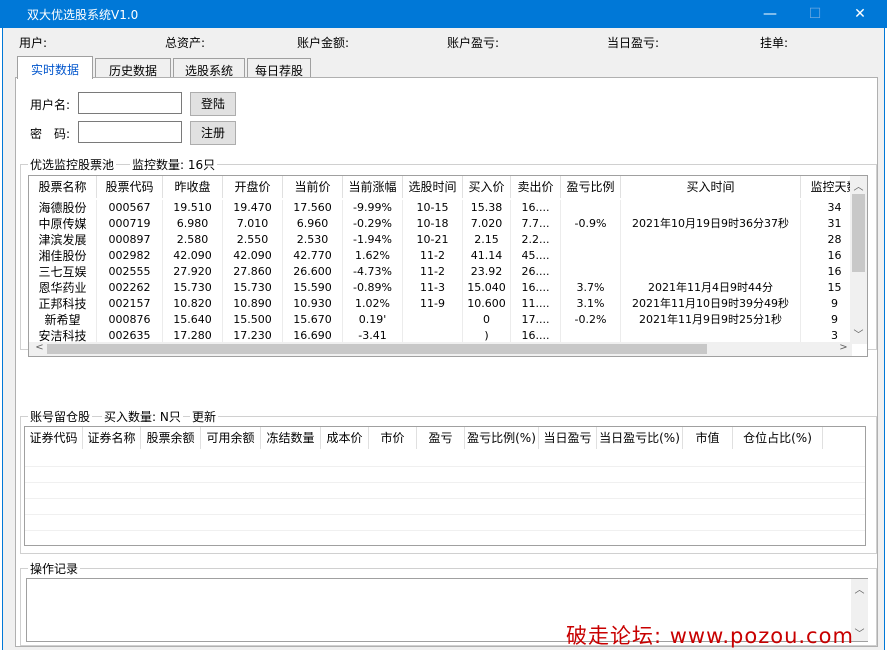 The width and height of the screenshot is (887, 652). Describe the element at coordinates (591, 187) in the screenshot. I see `monitor-header-cell: 盈亏比例` at that location.